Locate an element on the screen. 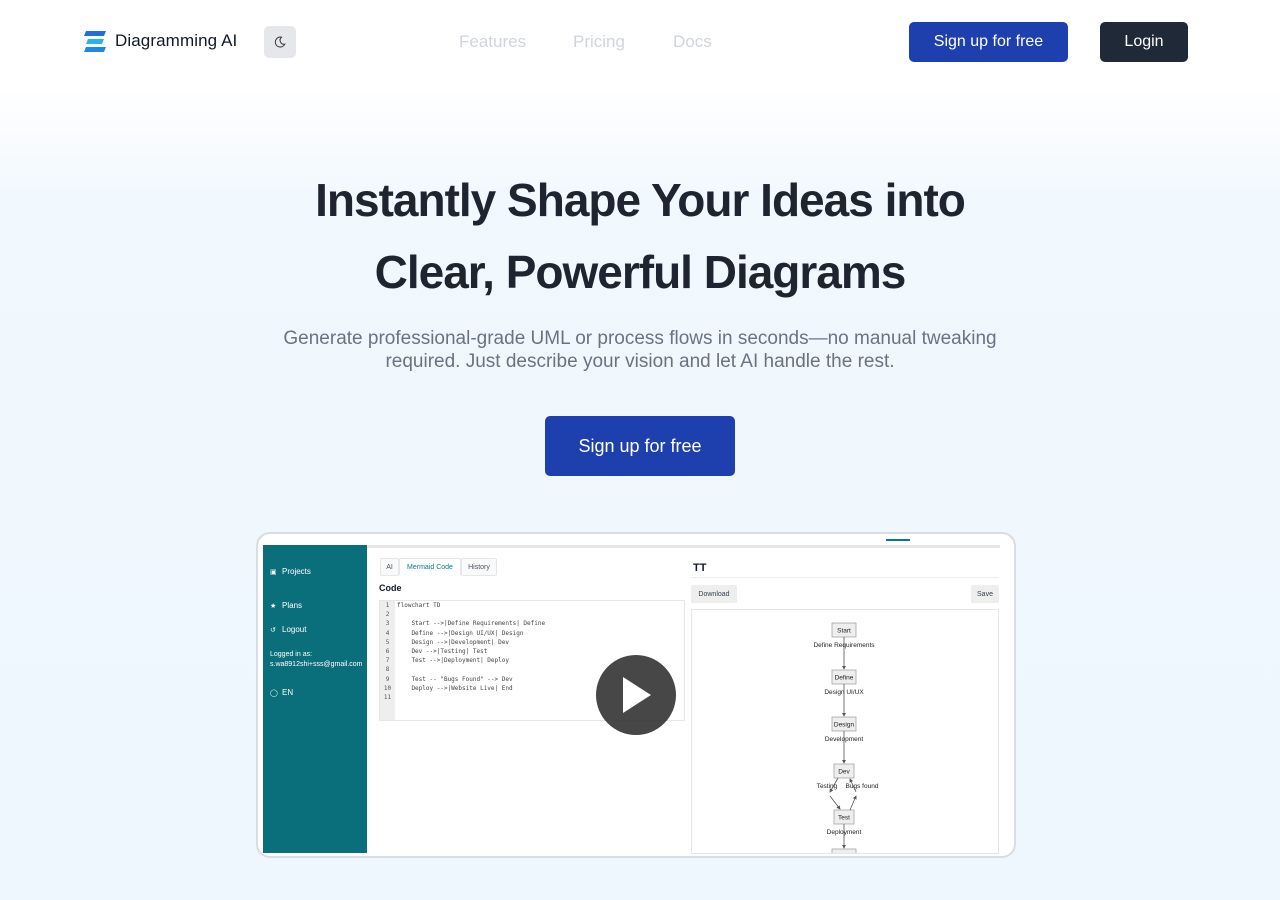 The width and height of the screenshot is (1280, 900). line-number: 1 is located at coordinates (387, 605).